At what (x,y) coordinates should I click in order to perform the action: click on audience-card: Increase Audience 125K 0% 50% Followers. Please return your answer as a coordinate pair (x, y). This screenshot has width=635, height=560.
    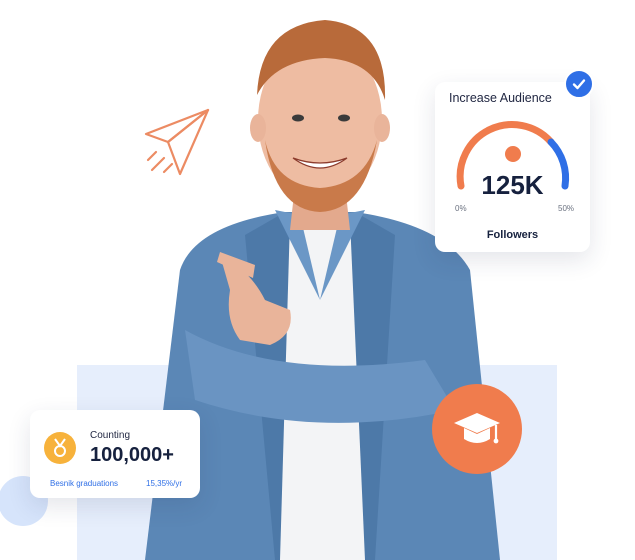
    Looking at the image, I should click on (512, 167).